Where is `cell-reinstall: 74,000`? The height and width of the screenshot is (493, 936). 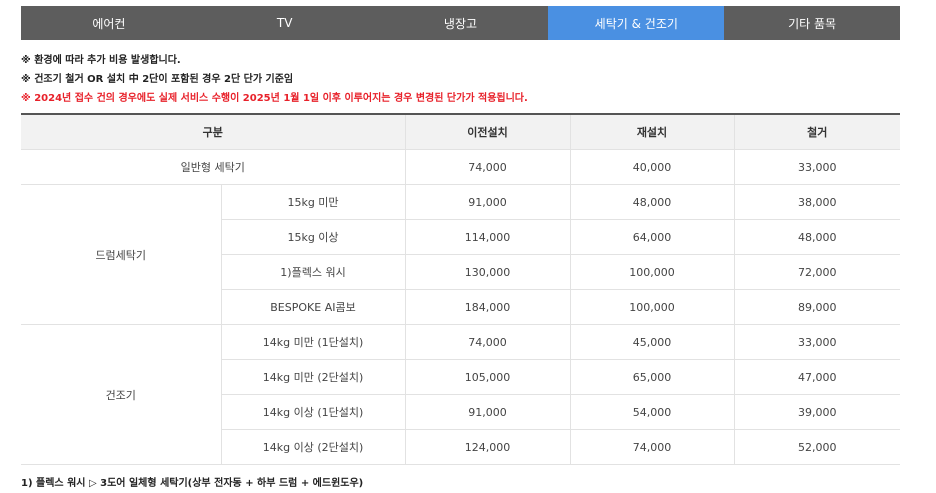
cell-reinstall: 74,000 is located at coordinates (651, 447).